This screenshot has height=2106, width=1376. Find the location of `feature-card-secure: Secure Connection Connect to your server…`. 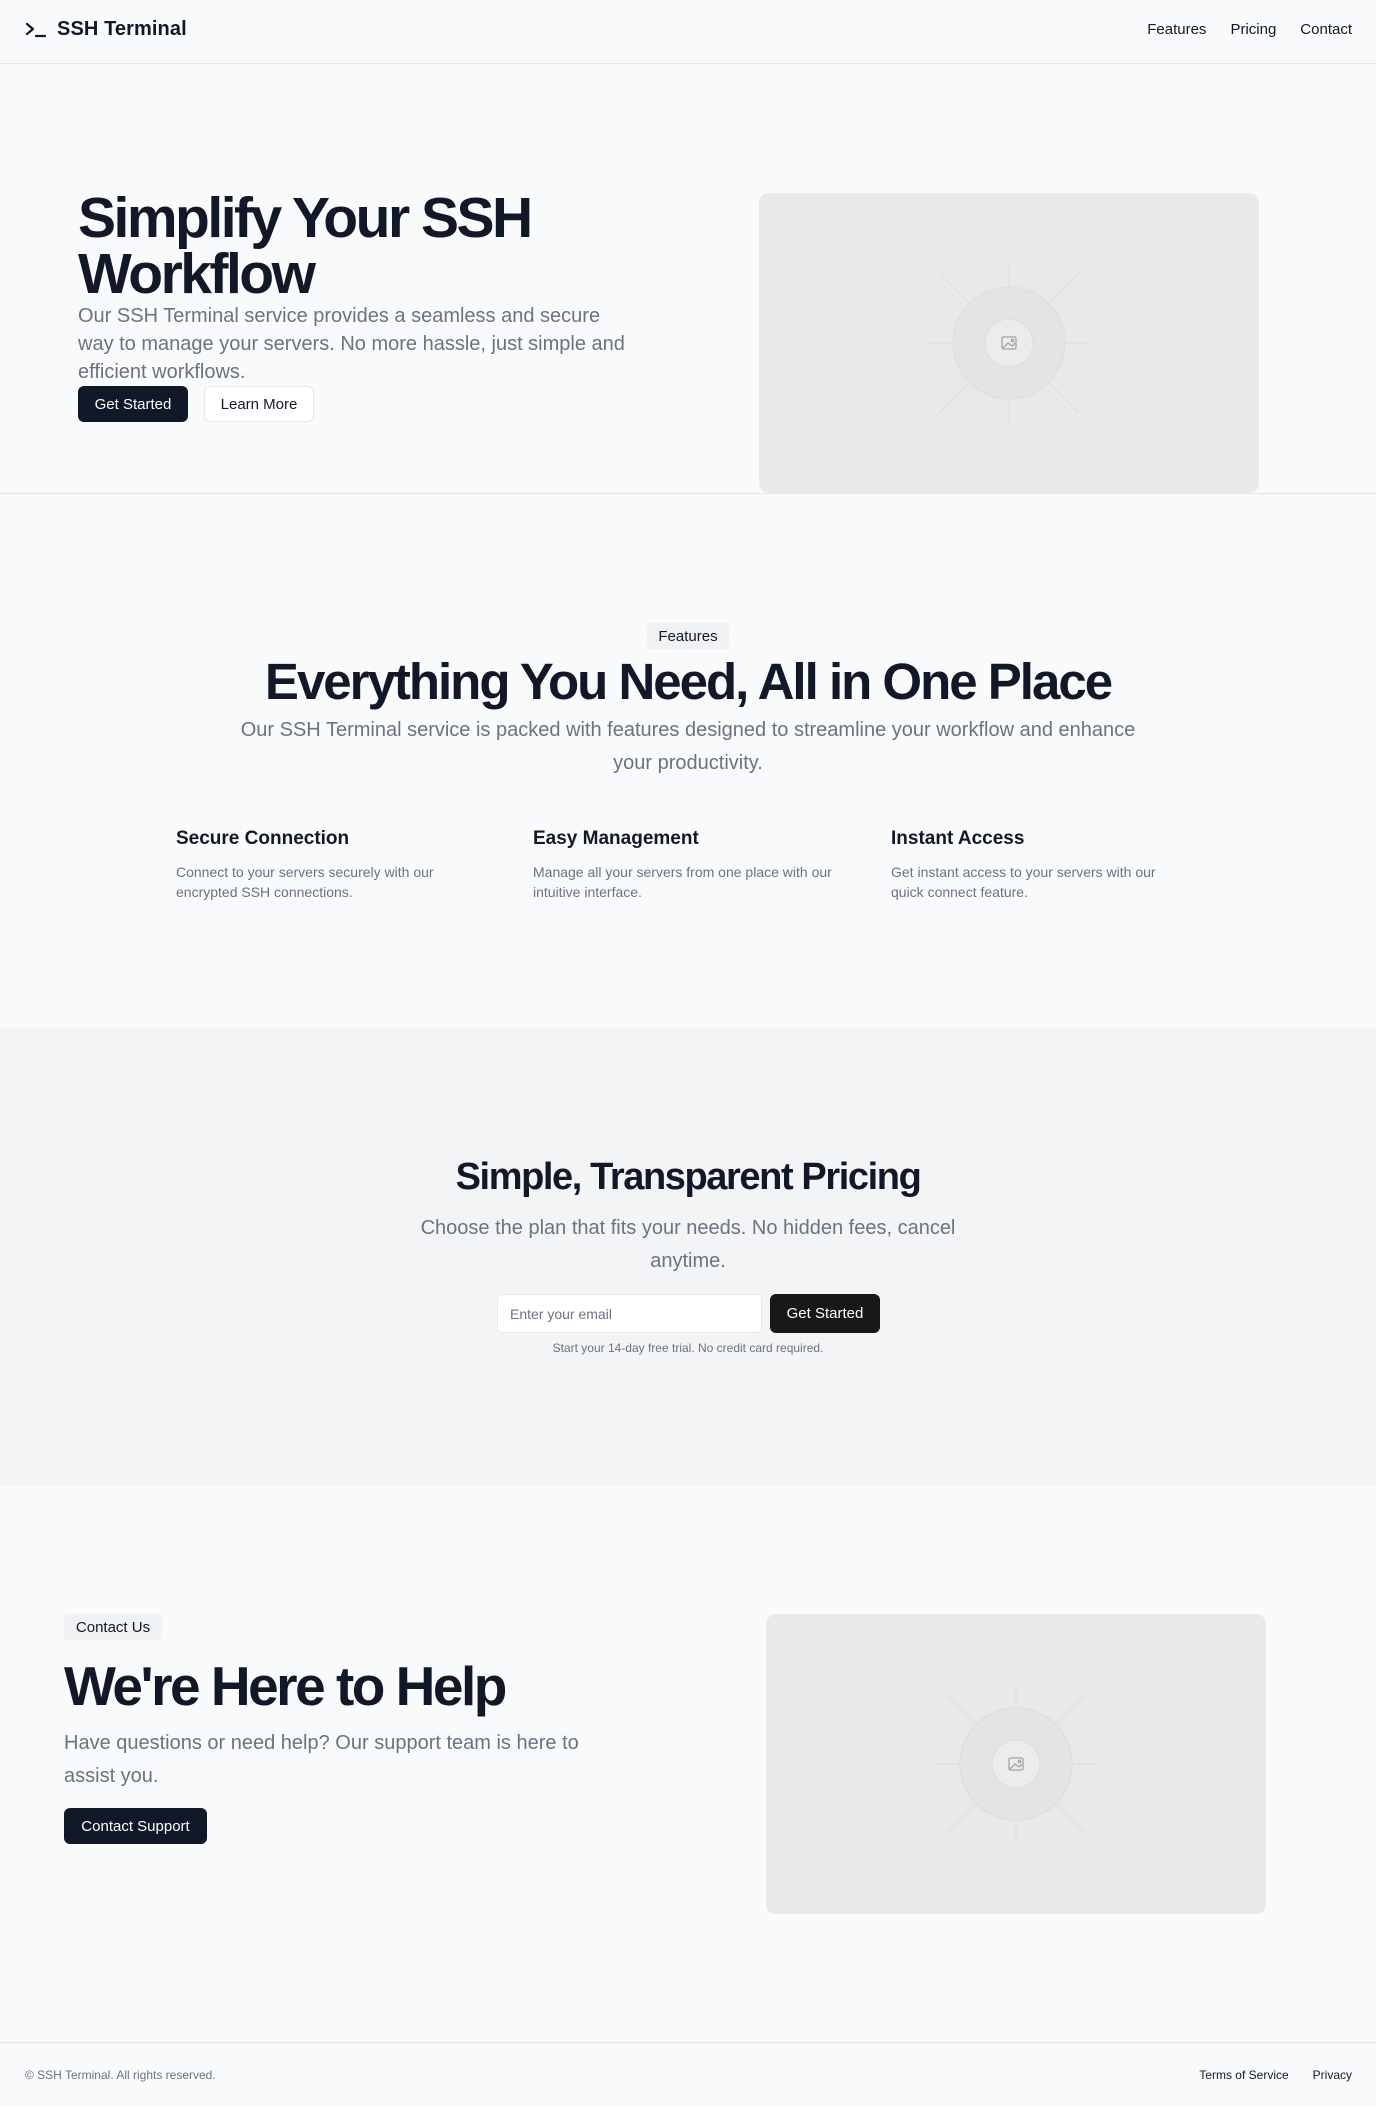

feature-card-secure: Secure Connection Connect to your server… is located at coordinates (326, 865).